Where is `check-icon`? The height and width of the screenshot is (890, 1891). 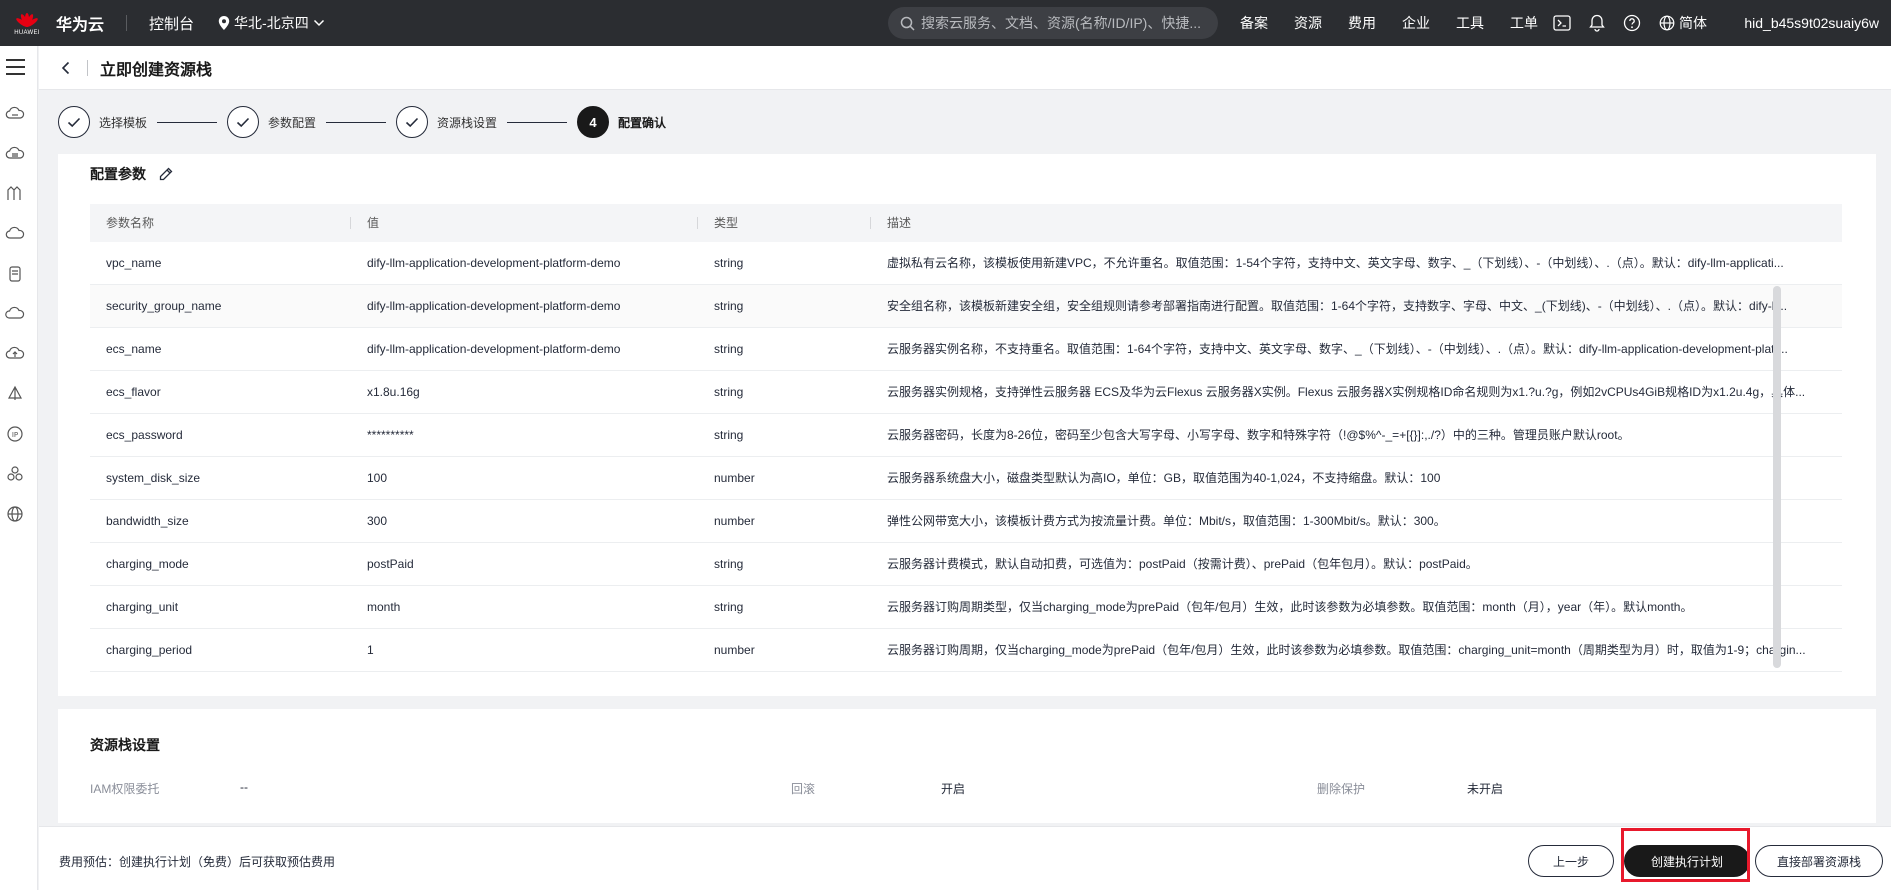 check-icon is located at coordinates (412, 122).